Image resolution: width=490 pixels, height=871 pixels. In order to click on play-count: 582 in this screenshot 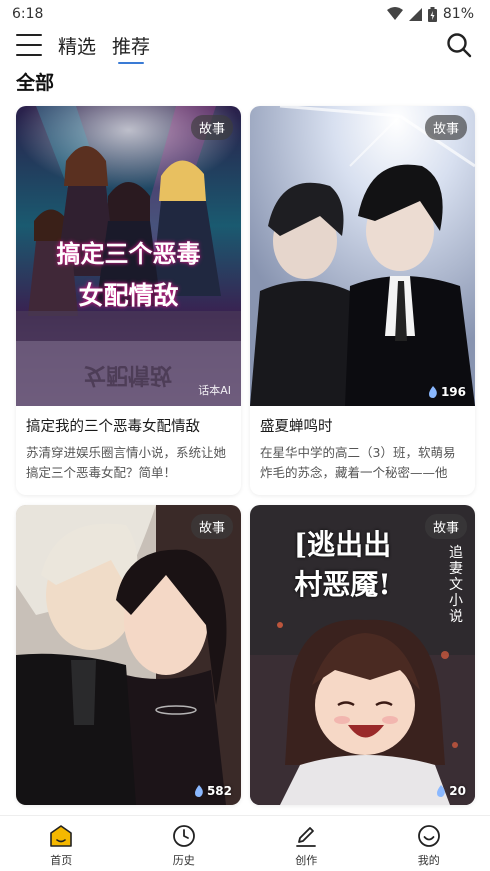, I will do `click(213, 791)`.